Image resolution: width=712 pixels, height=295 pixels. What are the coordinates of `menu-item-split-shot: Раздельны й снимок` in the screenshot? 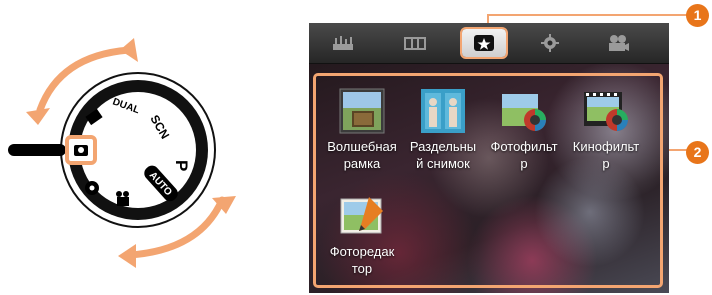 It's located at (443, 130).